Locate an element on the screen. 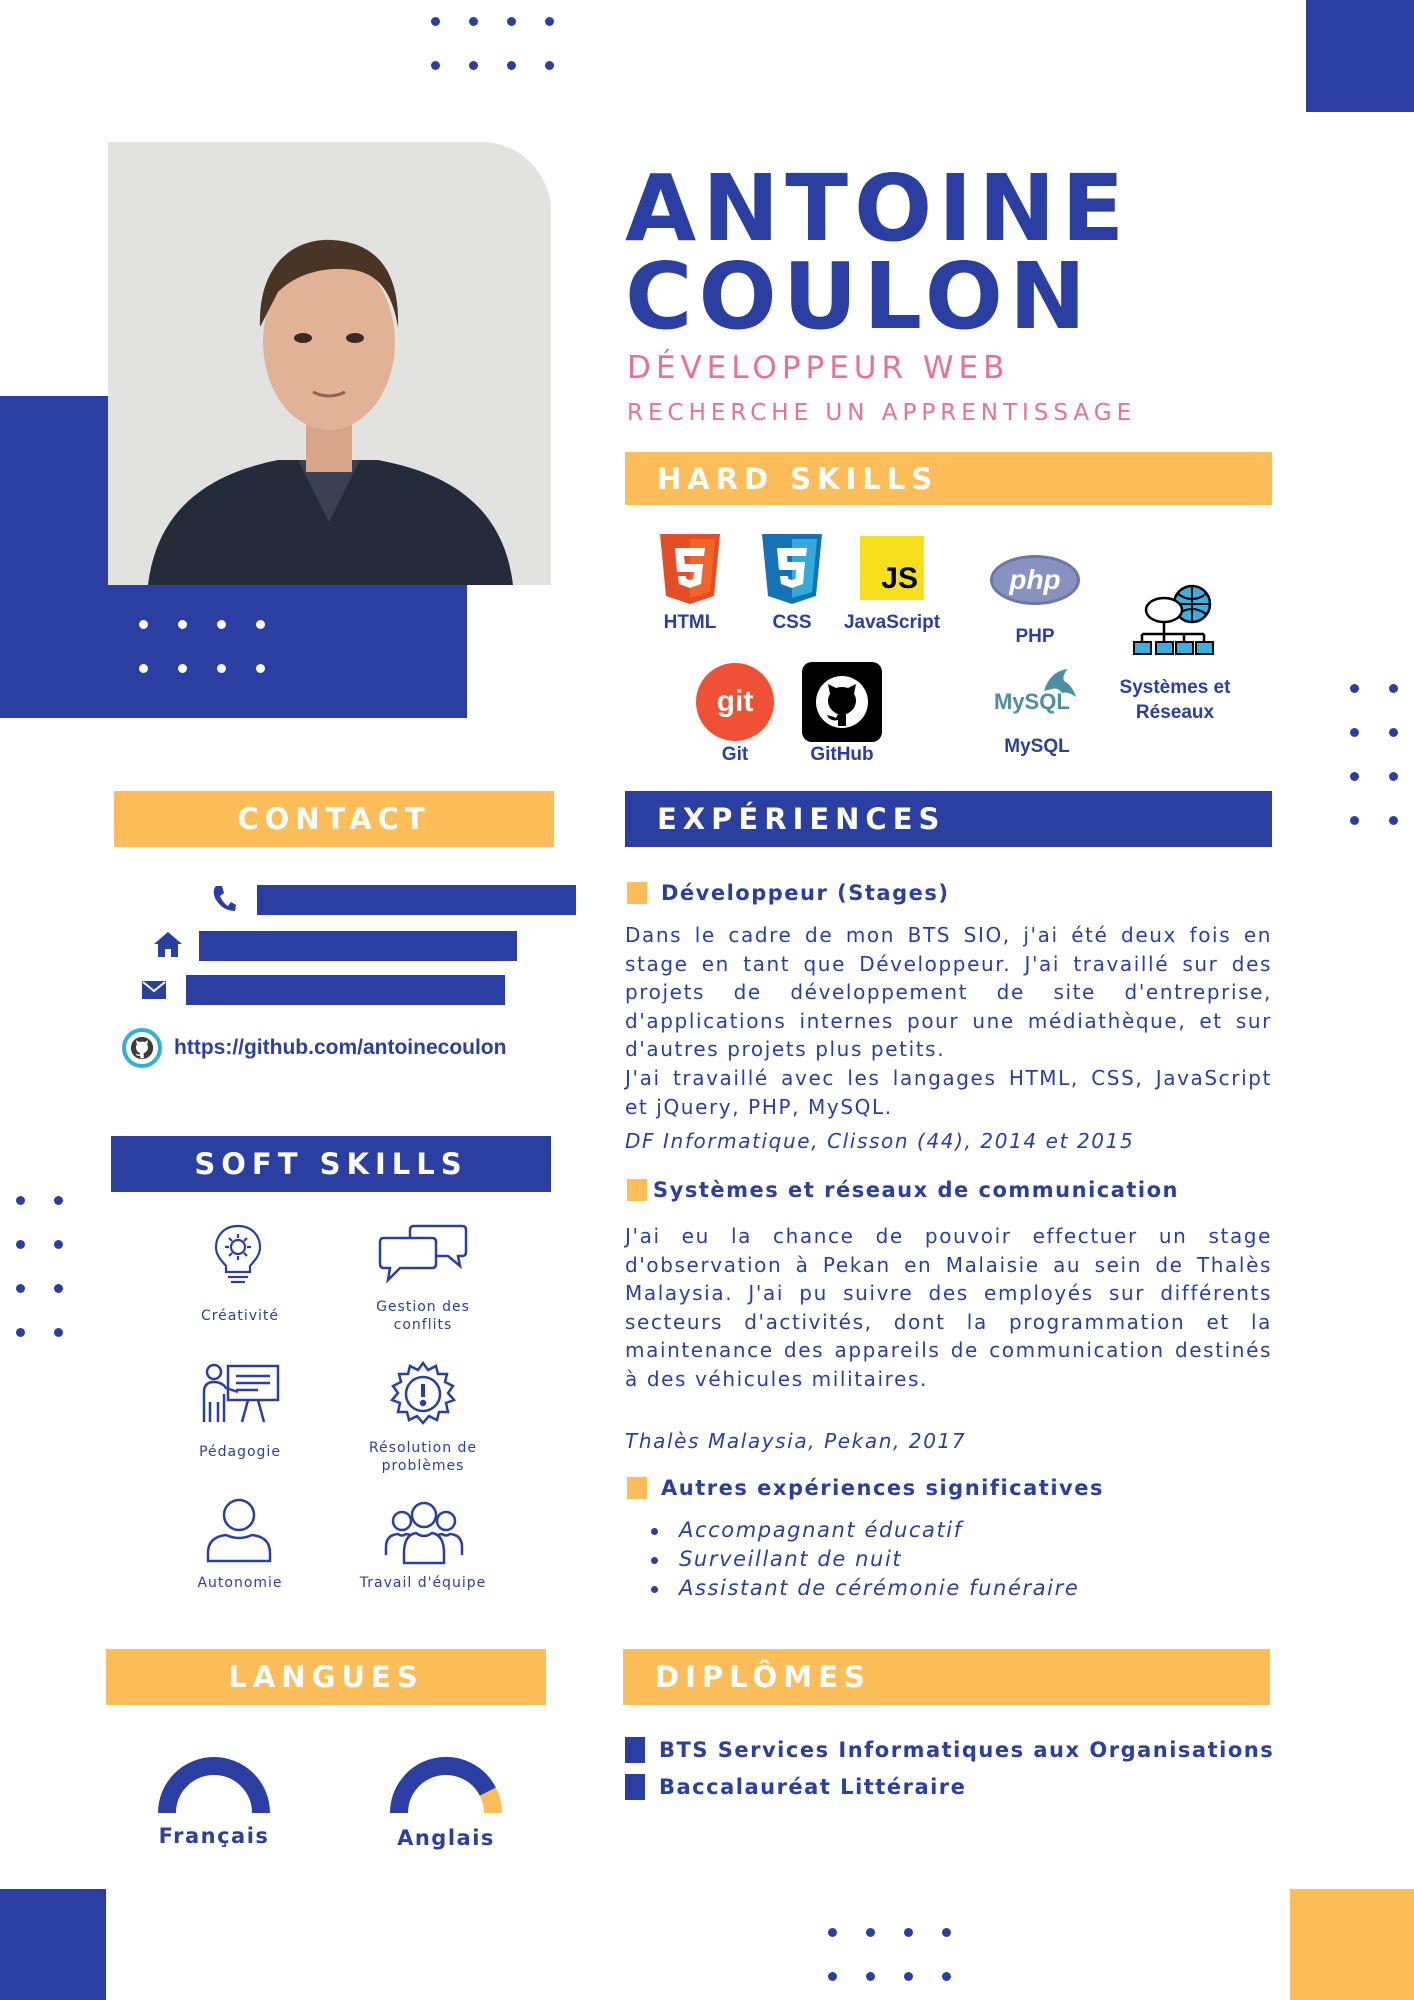 The width and height of the screenshot is (1414, 2000). hard-skill-git: git is located at coordinates (735, 702).